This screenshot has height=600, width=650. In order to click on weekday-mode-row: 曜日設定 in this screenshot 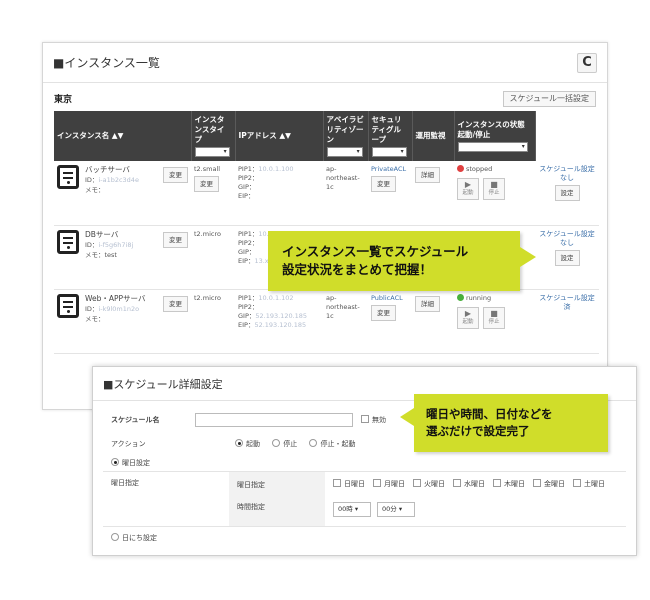, I will do `click(364, 463)`.